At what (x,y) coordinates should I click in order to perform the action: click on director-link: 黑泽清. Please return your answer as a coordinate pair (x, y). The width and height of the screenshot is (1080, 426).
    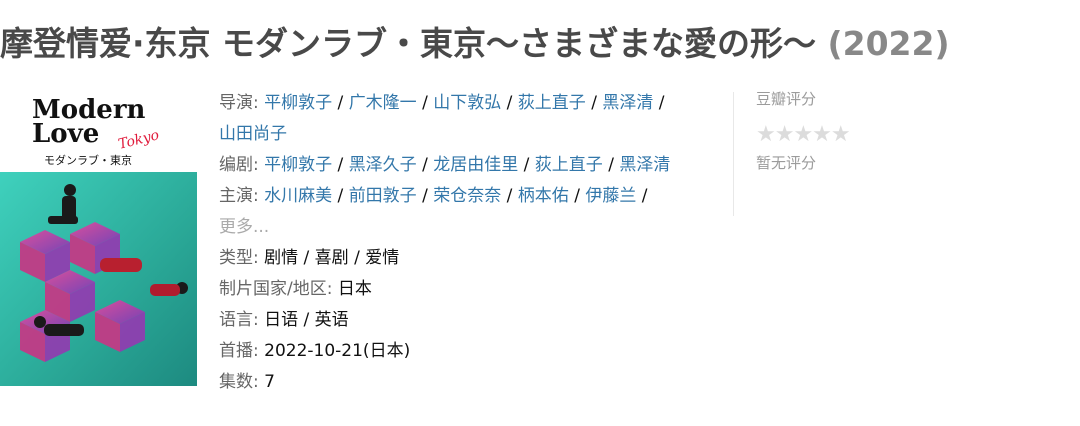
    Looking at the image, I should click on (627, 103).